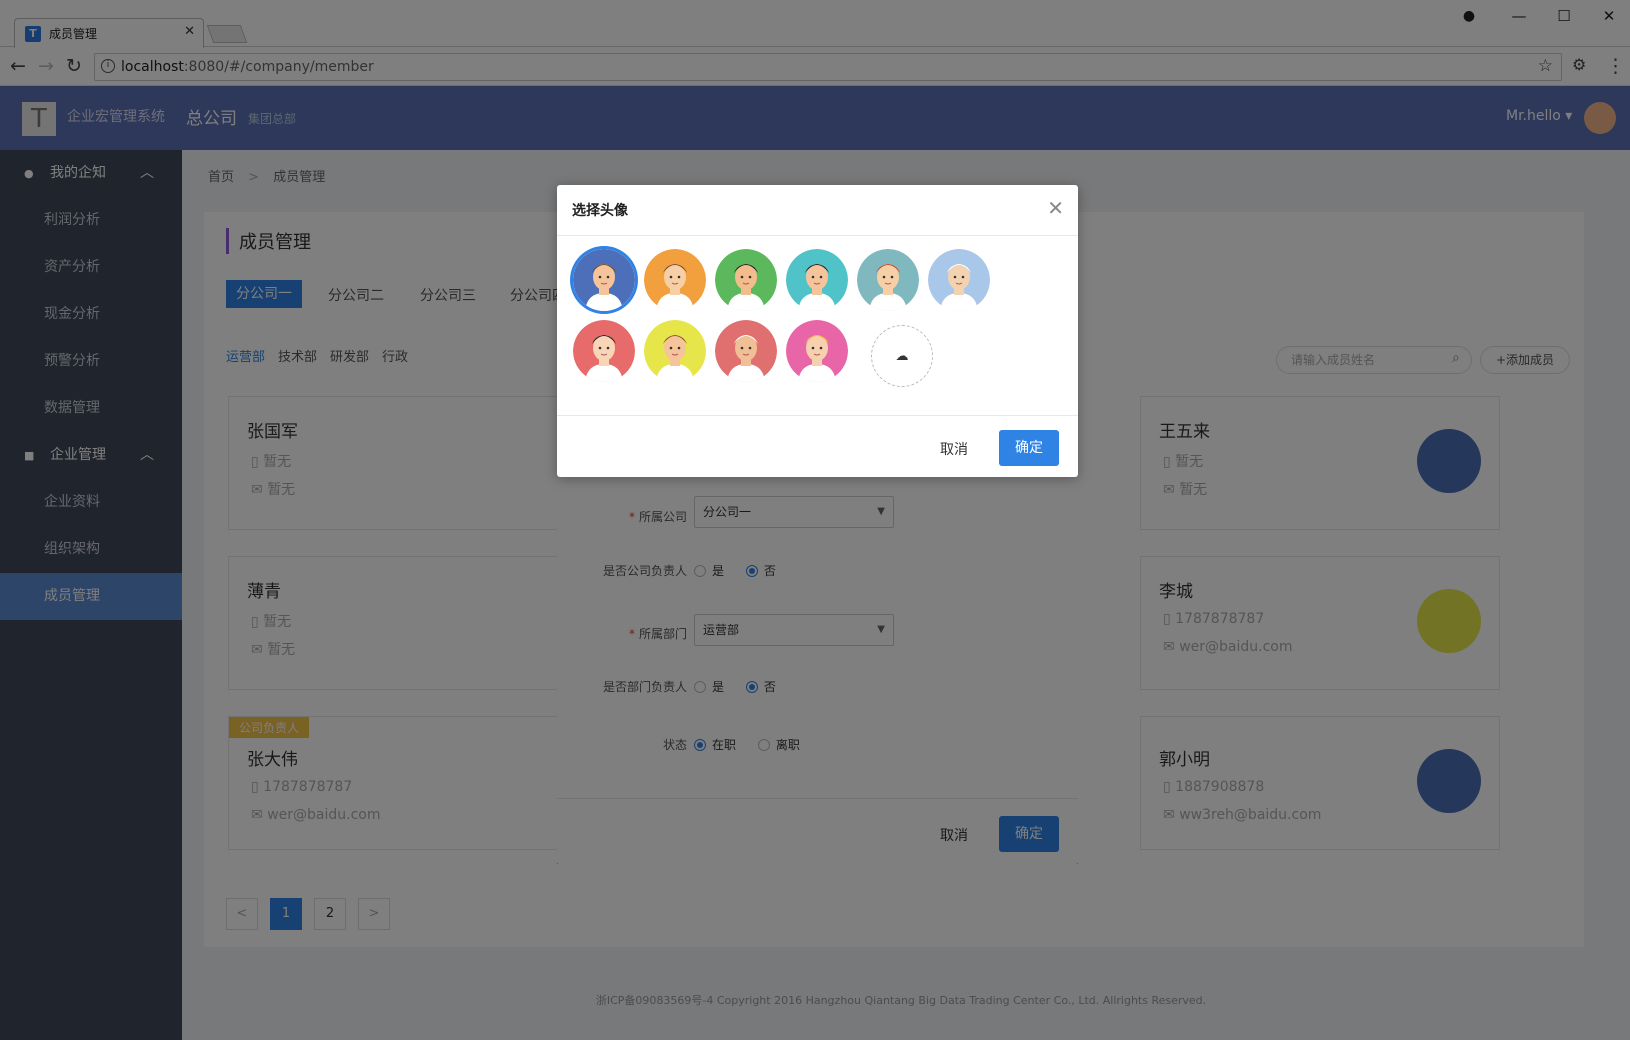 Image resolution: width=1630 pixels, height=1040 pixels. I want to click on dialog-divider, so click(817, 415).